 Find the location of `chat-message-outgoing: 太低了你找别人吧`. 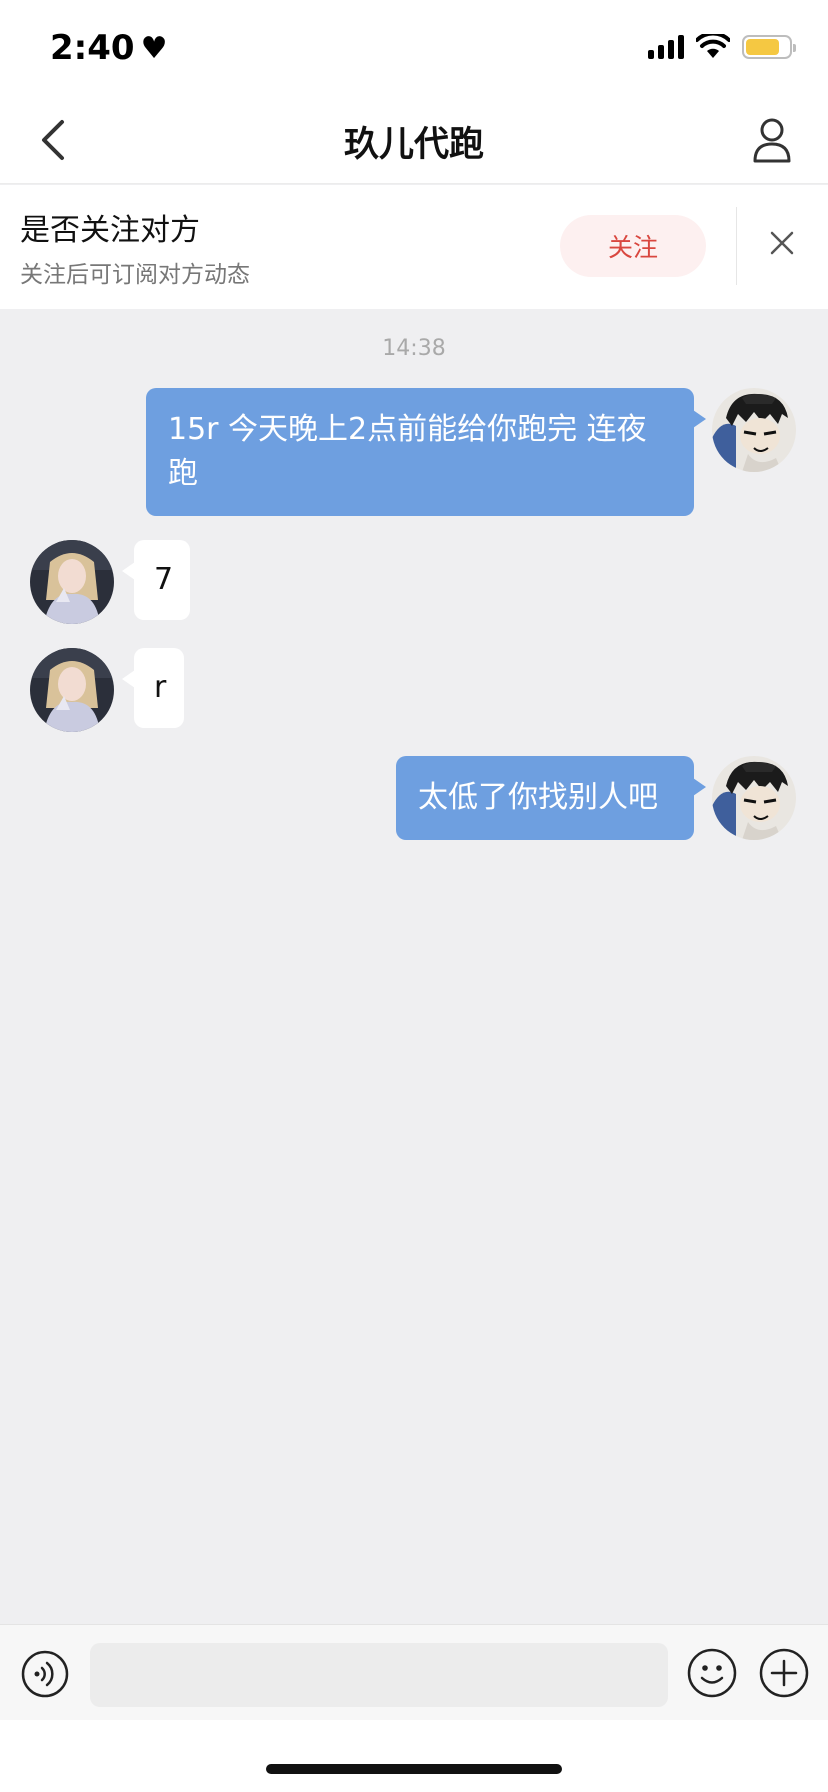

chat-message-outgoing: 太低了你找别人吧 is located at coordinates (551, 798).